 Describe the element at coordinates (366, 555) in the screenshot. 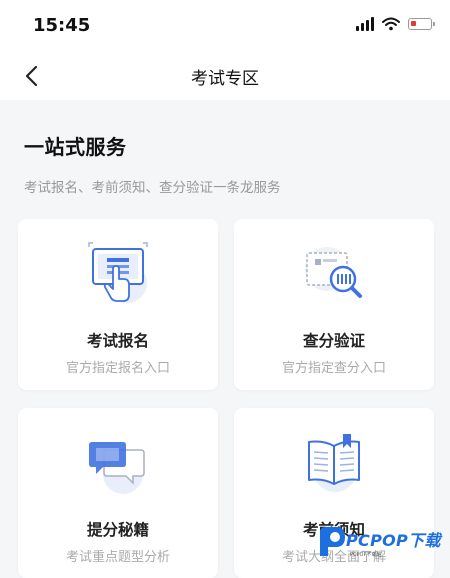

I see `watermark-small-text: PCPOP下载站` at that location.